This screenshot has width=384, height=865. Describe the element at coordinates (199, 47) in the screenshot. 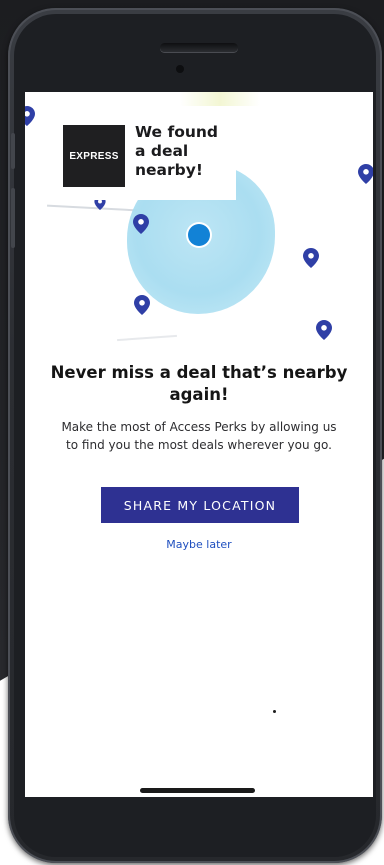

I see `phone-speaker` at that location.